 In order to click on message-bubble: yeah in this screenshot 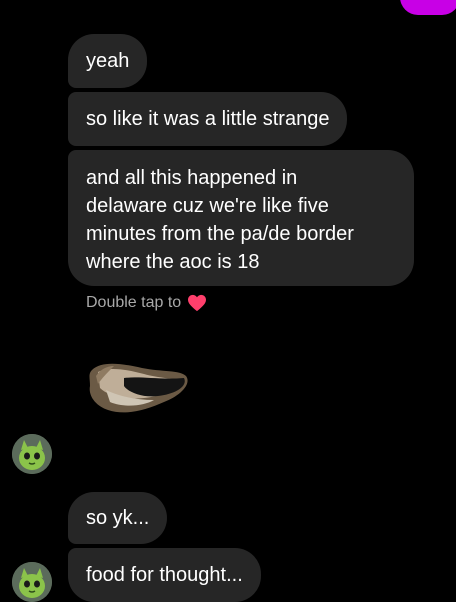, I will do `click(108, 61)`.